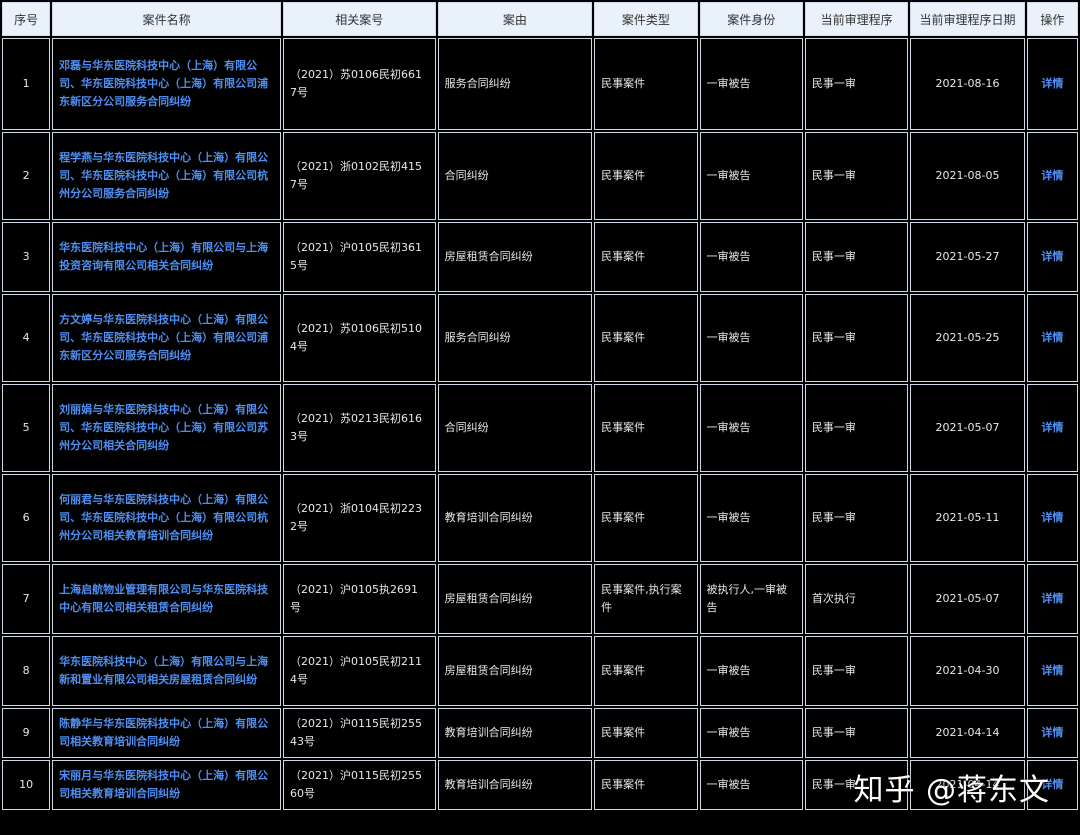  What do you see at coordinates (967, 338) in the screenshot?
I see `procedure-date-cell: 2021-05-25` at bounding box center [967, 338].